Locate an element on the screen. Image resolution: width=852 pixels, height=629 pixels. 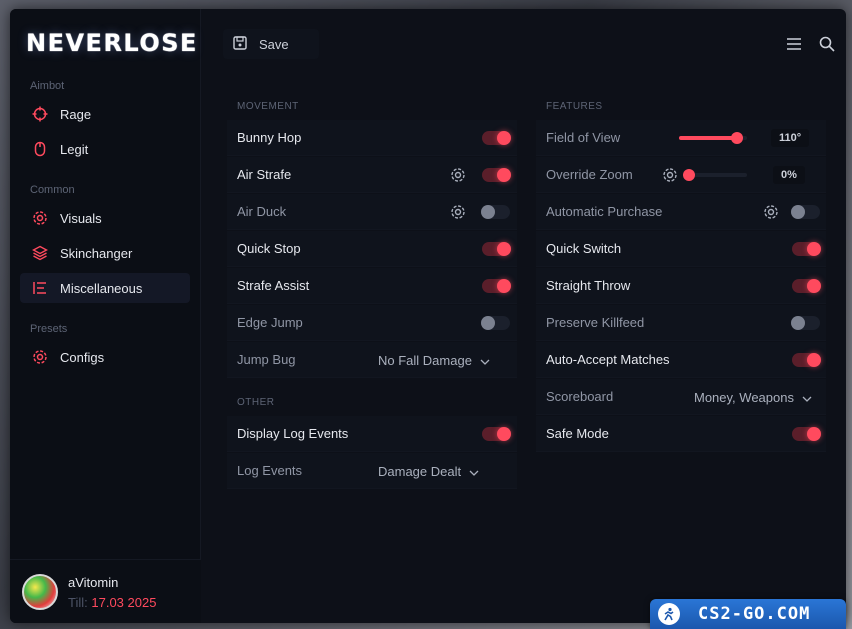
preserve-killfeed-toggle is located at coordinates (805, 322).